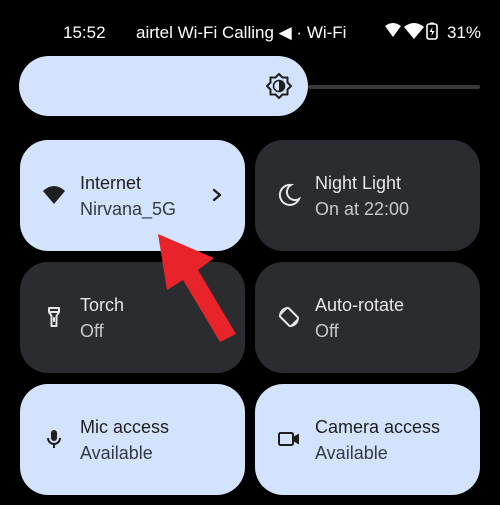  What do you see at coordinates (464, 32) in the screenshot?
I see `battery-percentage: 31%` at bounding box center [464, 32].